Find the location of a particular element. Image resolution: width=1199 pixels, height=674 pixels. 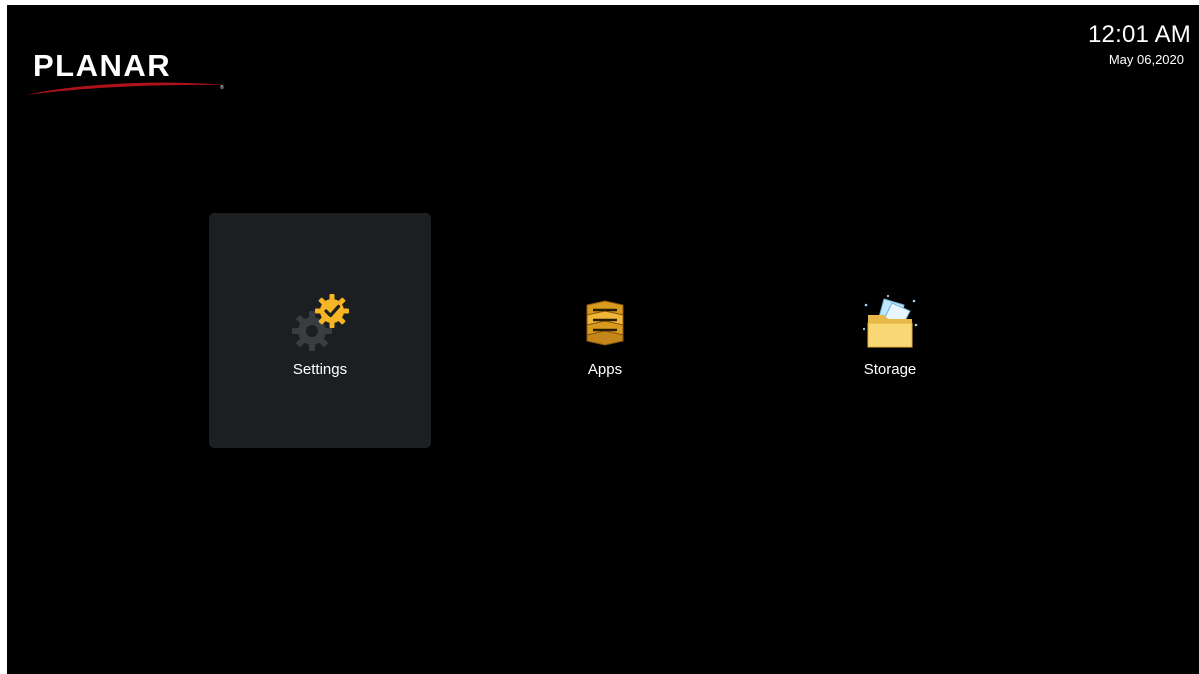

apps-stack-icon is located at coordinates (605, 323).